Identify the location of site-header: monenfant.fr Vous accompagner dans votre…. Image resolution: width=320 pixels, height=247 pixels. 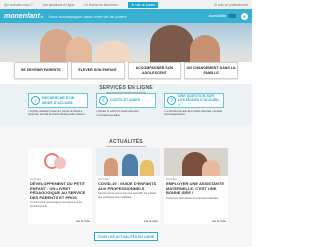
(126, 16).